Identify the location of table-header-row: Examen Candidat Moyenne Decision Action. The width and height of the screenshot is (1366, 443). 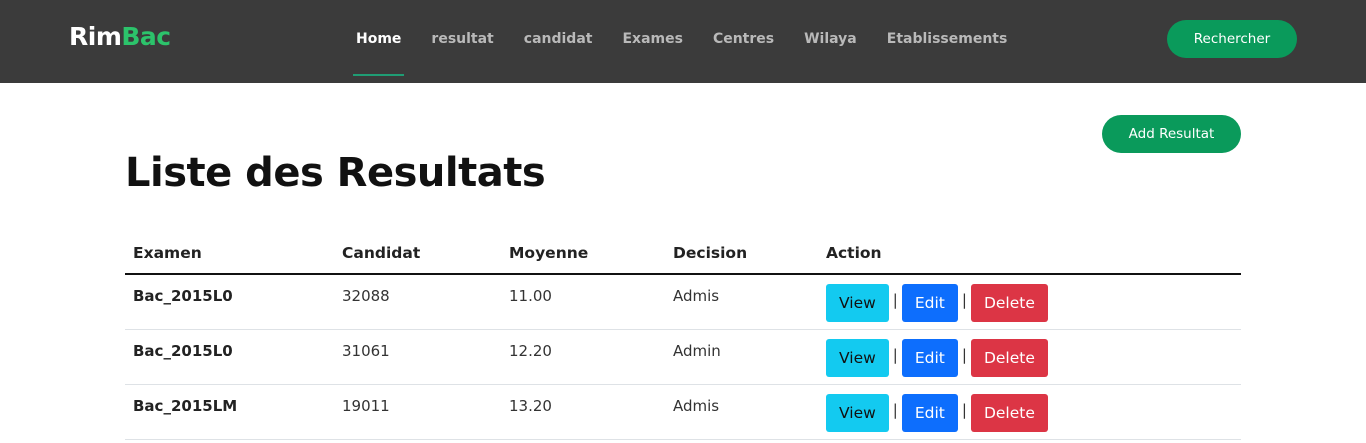
(683, 253).